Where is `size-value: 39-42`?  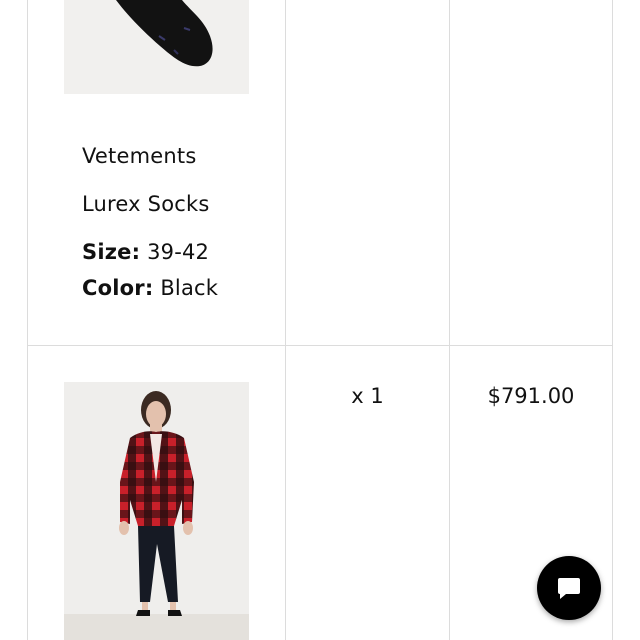
size-value: 39-42 is located at coordinates (178, 252).